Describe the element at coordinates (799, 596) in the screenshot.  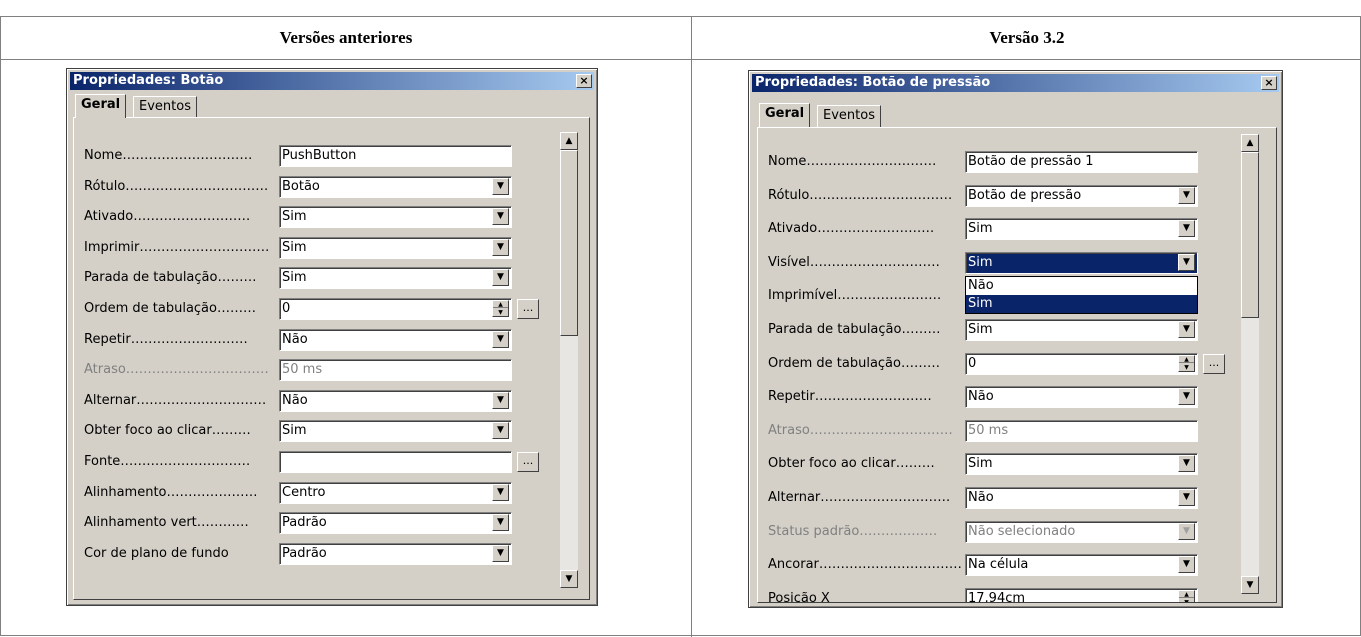
I see `property-label: Posição X` at that location.